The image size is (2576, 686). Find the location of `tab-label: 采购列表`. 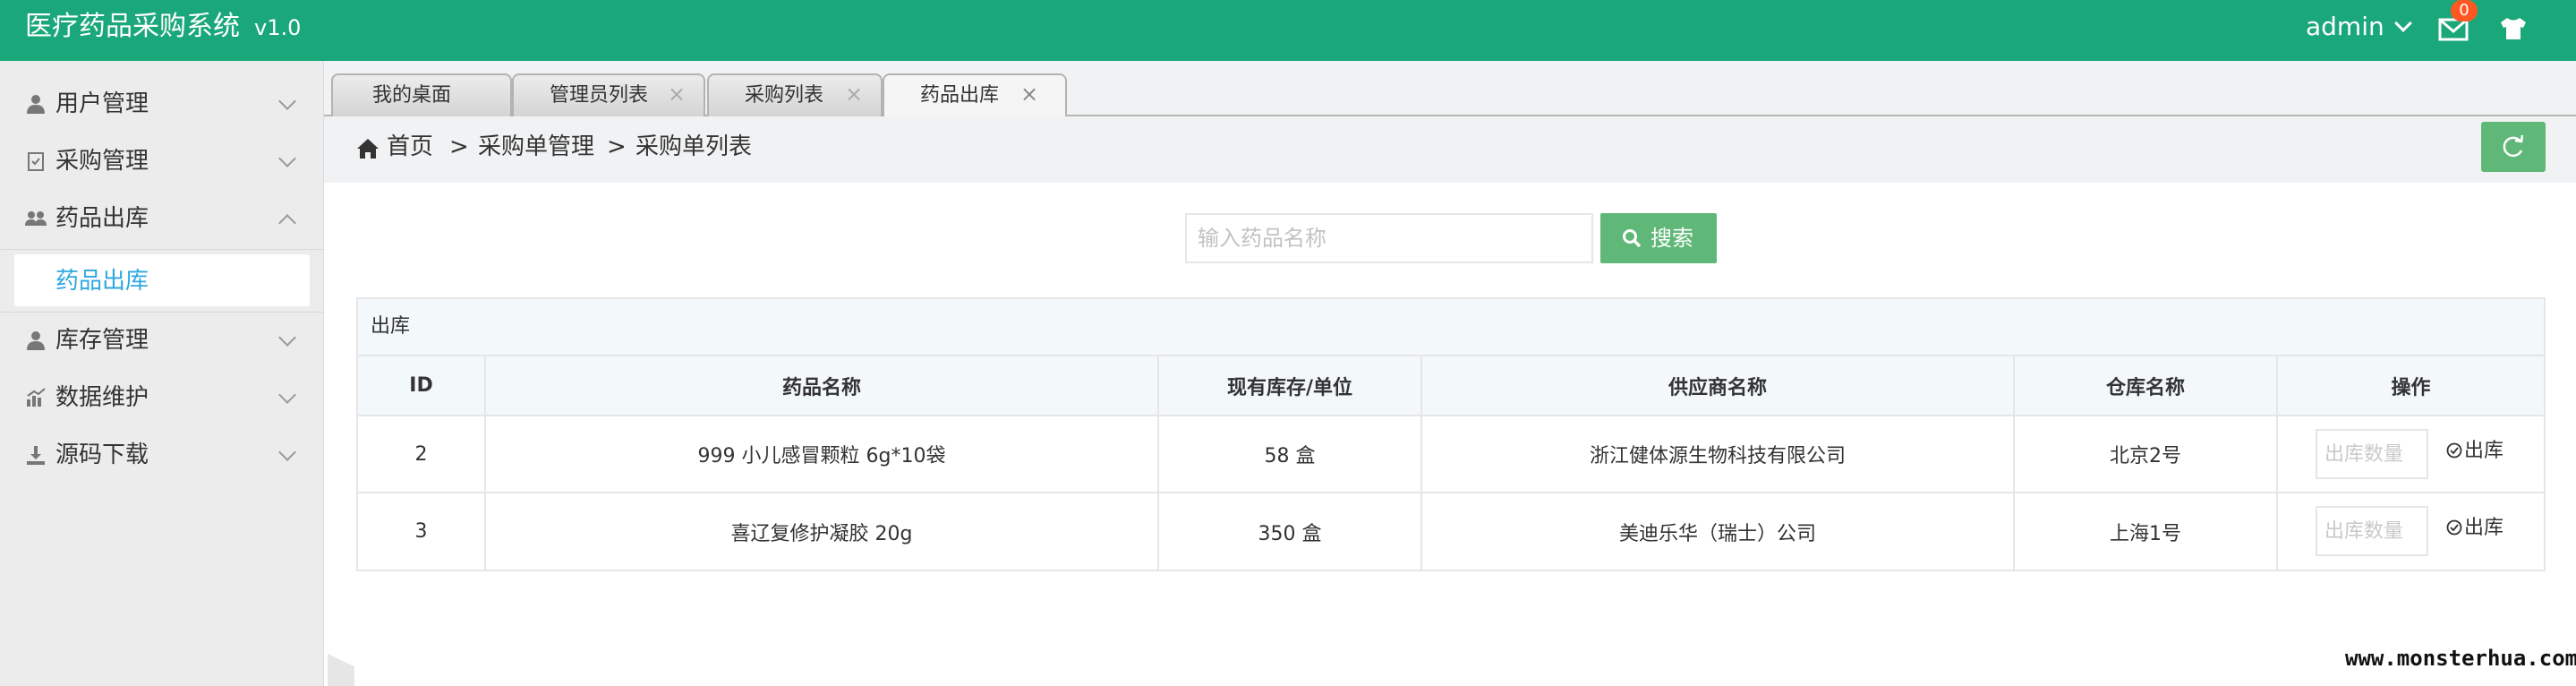

tab-label: 采购列表 is located at coordinates (784, 95).